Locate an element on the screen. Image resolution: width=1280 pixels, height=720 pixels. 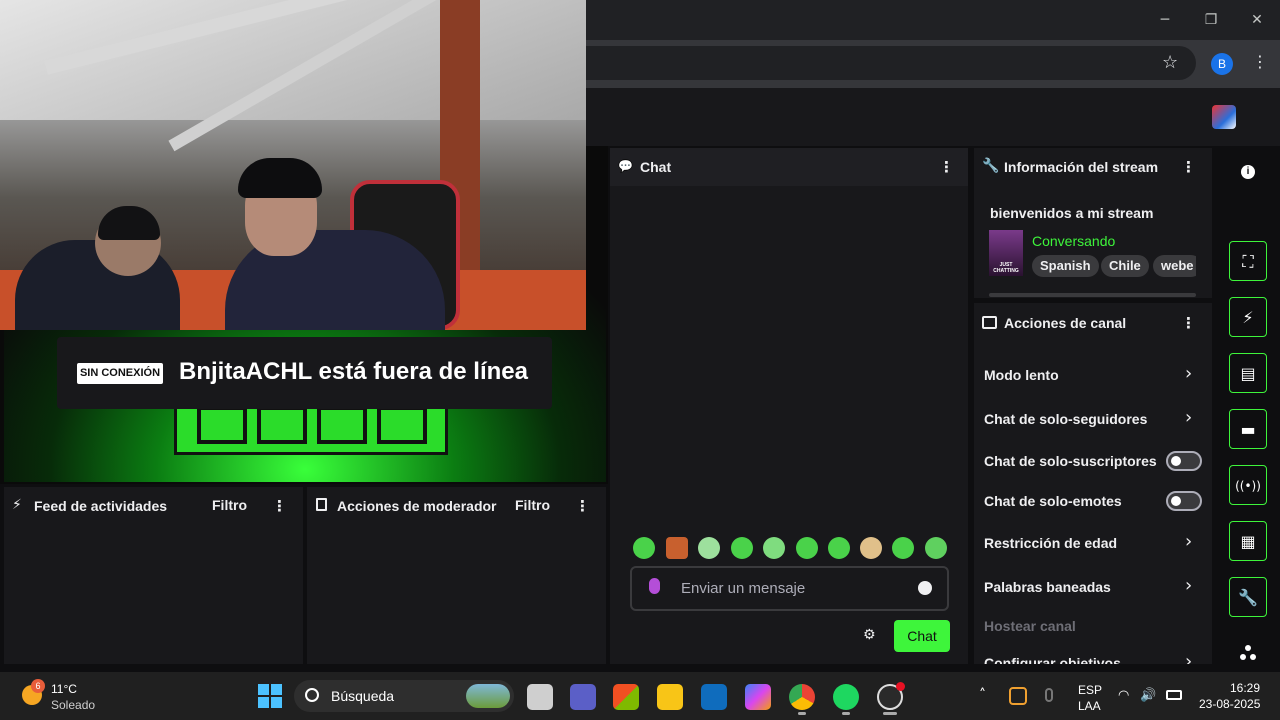
extension-icon is located at coordinates (1224, 117).